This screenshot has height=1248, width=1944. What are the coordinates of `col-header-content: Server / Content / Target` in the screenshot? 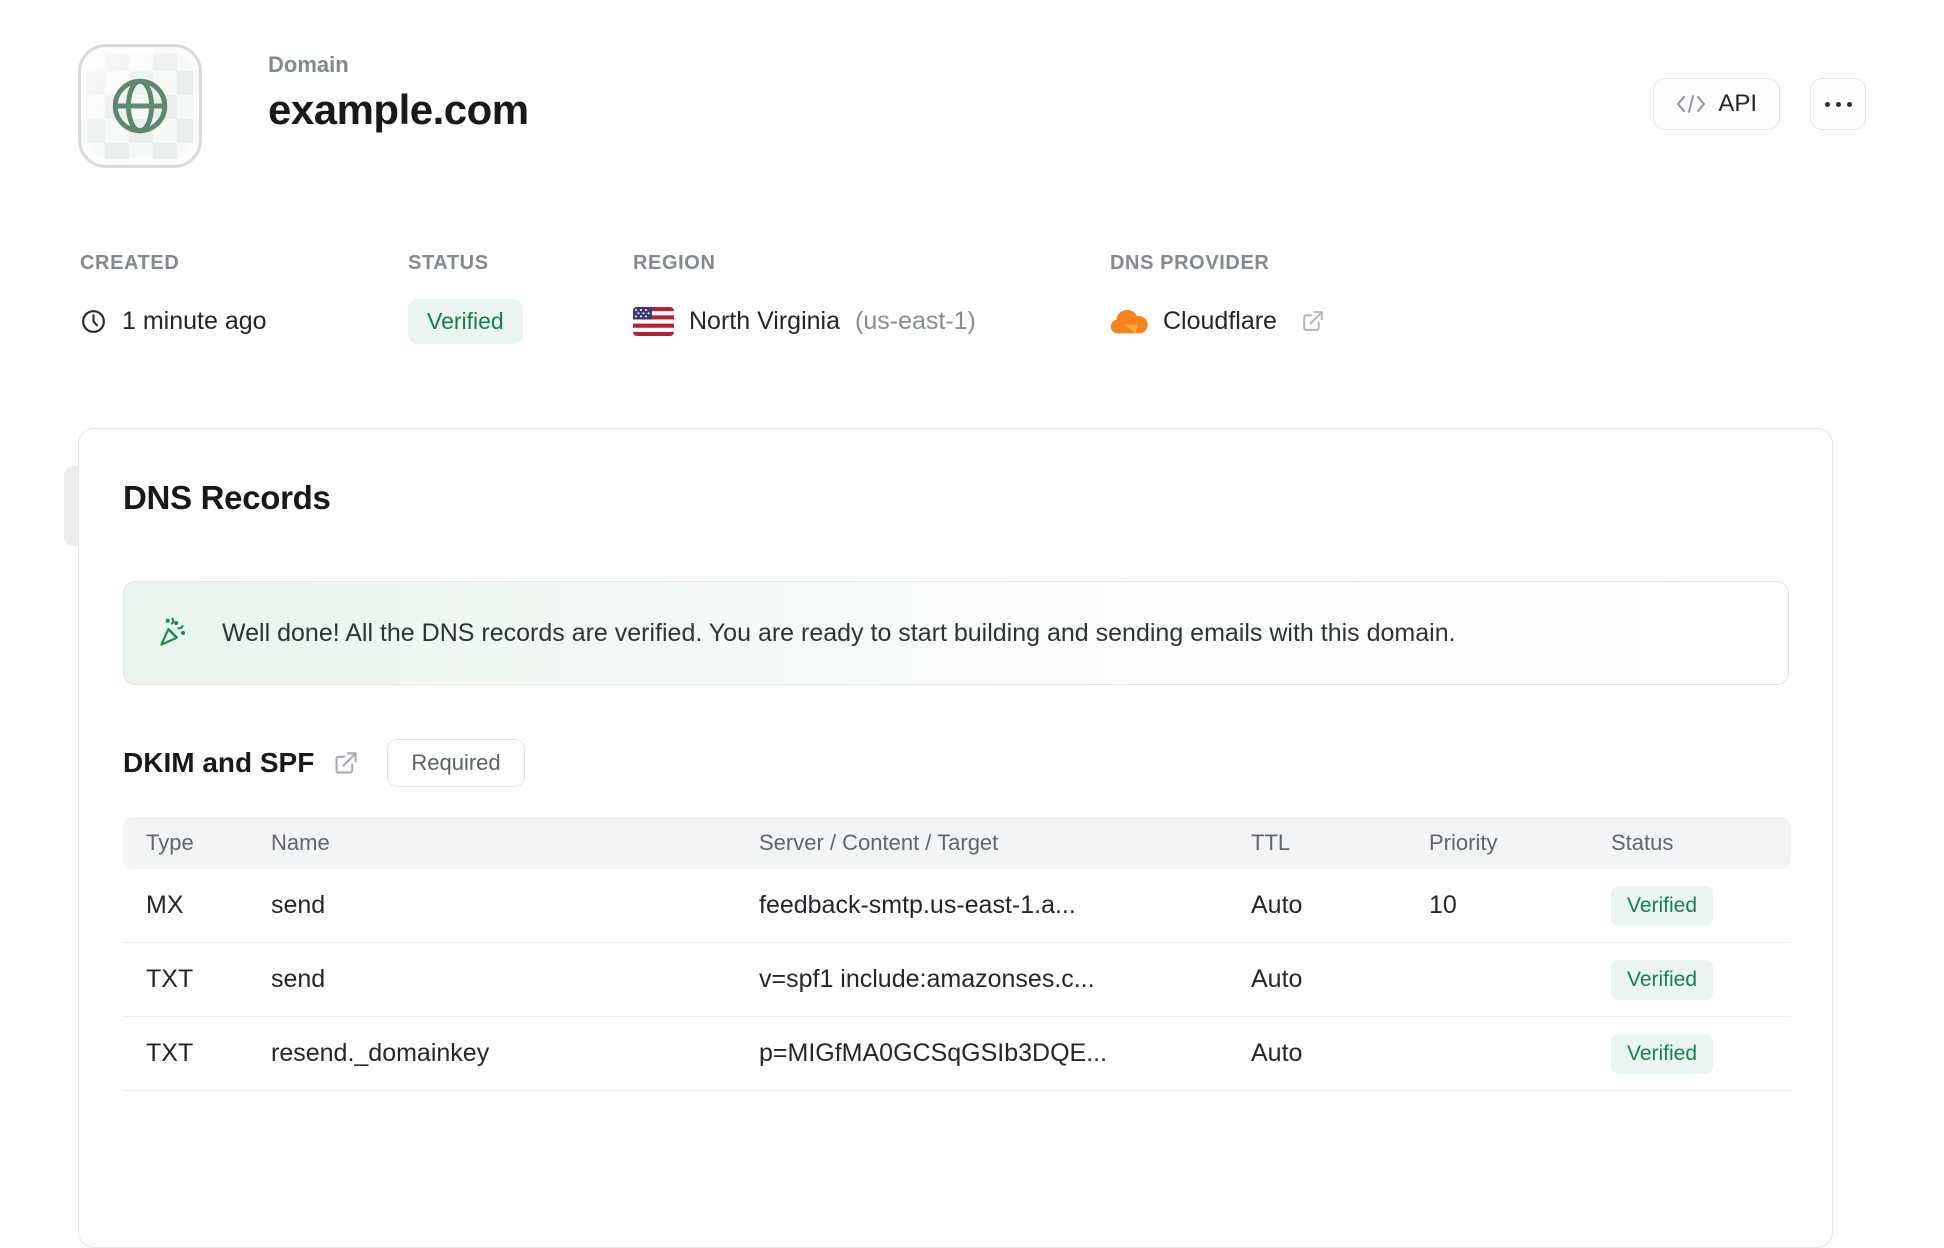 It's located at (879, 842).